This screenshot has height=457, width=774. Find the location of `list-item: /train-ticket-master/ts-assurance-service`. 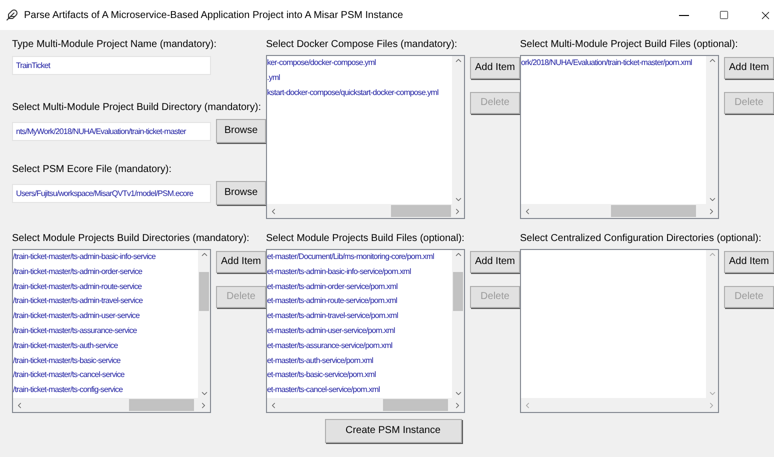

list-item: /train-ticket-master/ts-assurance-service is located at coordinates (75, 331).